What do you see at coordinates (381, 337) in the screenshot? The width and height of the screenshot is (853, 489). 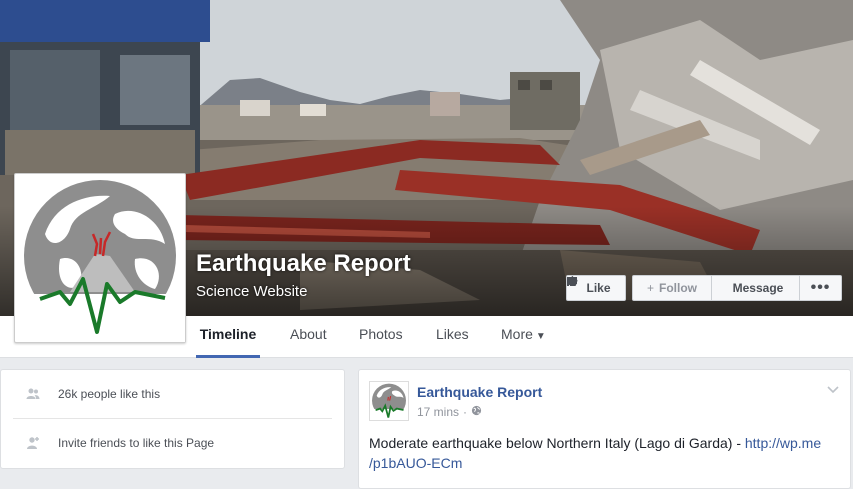 I see `tab-photos: Photos` at bounding box center [381, 337].